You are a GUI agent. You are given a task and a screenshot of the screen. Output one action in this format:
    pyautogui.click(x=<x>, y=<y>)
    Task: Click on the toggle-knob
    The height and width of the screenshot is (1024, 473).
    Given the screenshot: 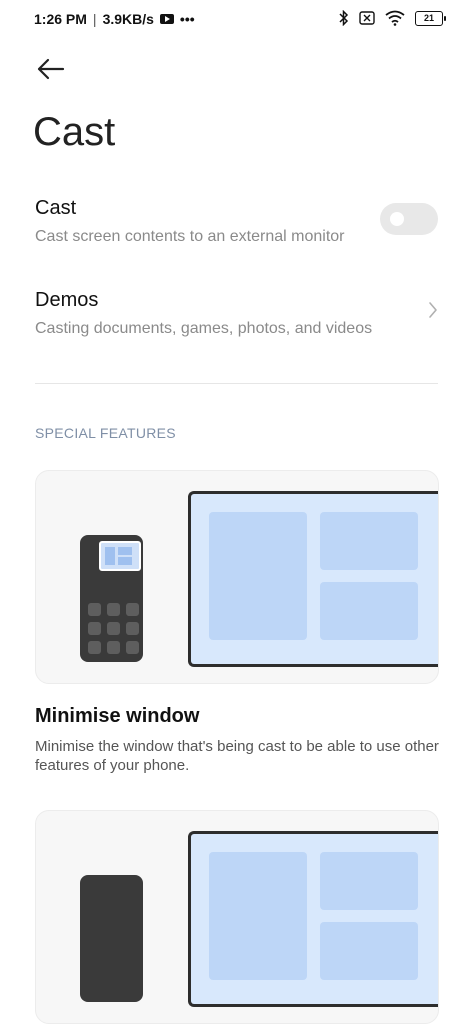 What is the action you would take?
    pyautogui.click(x=397, y=219)
    